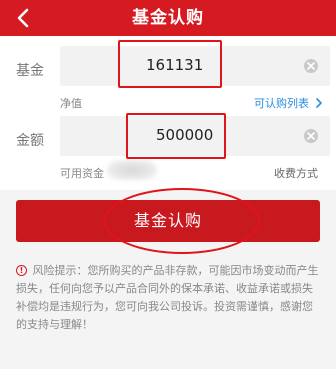 This screenshot has width=336, height=369. Describe the element at coordinates (281, 103) in the screenshot. I see `subscribable-list-label: 可认购列表` at that location.